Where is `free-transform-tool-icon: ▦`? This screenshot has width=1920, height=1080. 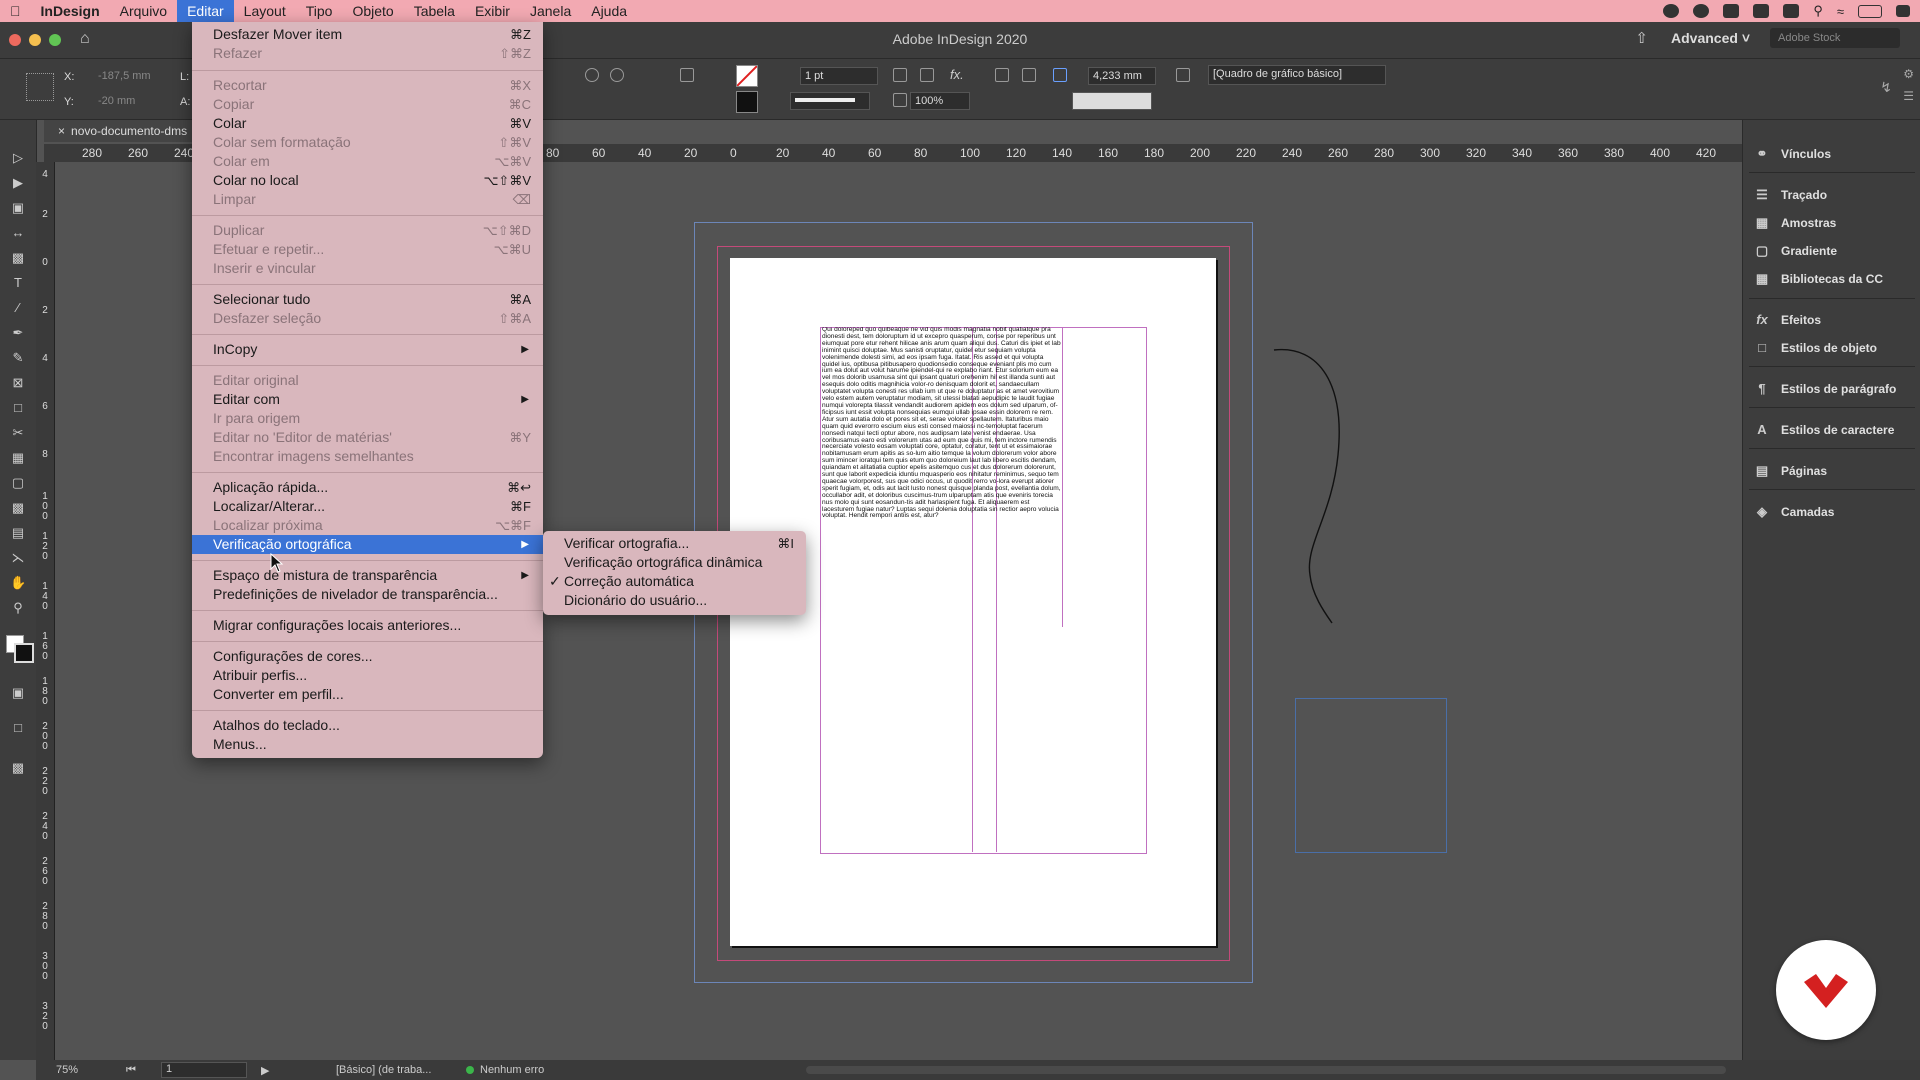
free-transform-tool-icon: ▦ is located at coordinates (18, 458).